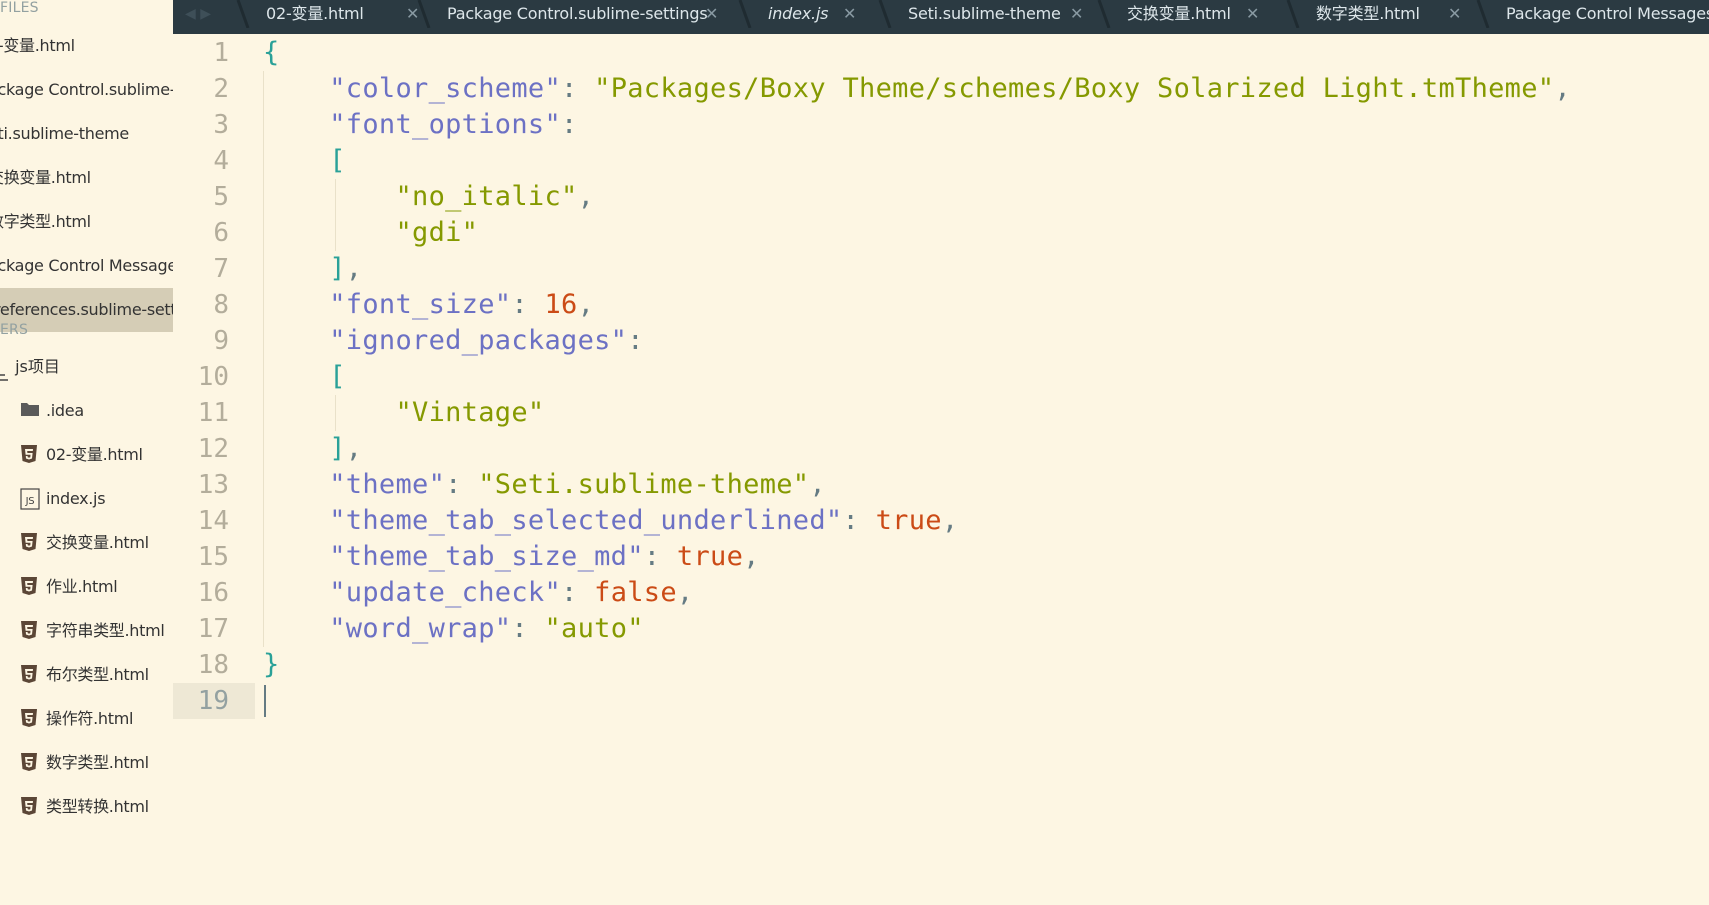  What do you see at coordinates (86, 134) in the screenshot?
I see `open-file-item: eti.sublime-theme` at bounding box center [86, 134].